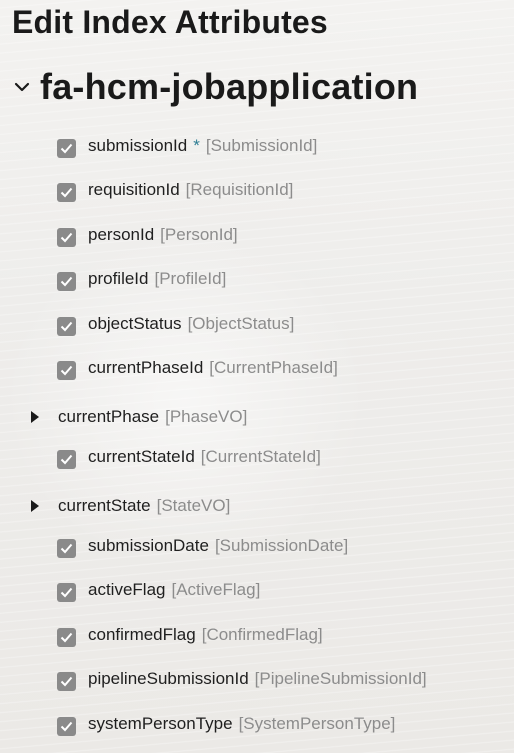  I want to click on attribute-name: pipelineSubmissionId, so click(168, 678).